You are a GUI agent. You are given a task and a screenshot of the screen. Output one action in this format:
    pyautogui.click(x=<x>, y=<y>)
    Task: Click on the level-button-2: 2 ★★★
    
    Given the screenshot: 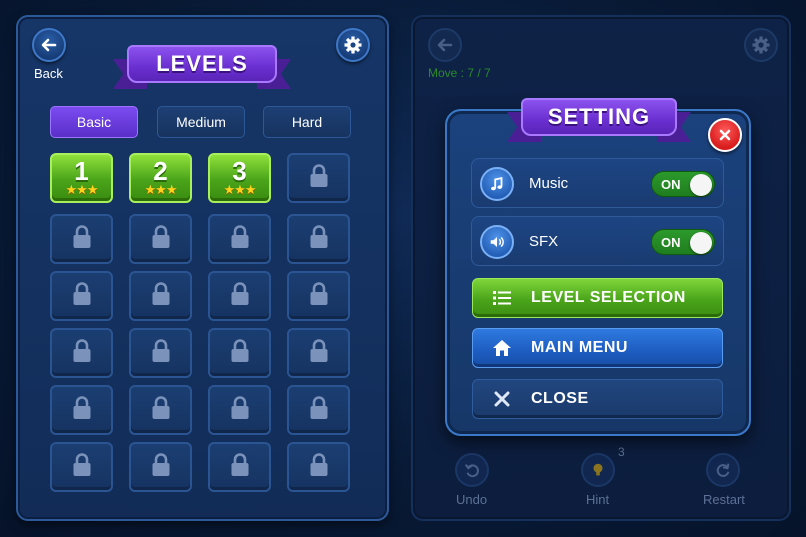 What is the action you would take?
    pyautogui.click(x=160, y=178)
    